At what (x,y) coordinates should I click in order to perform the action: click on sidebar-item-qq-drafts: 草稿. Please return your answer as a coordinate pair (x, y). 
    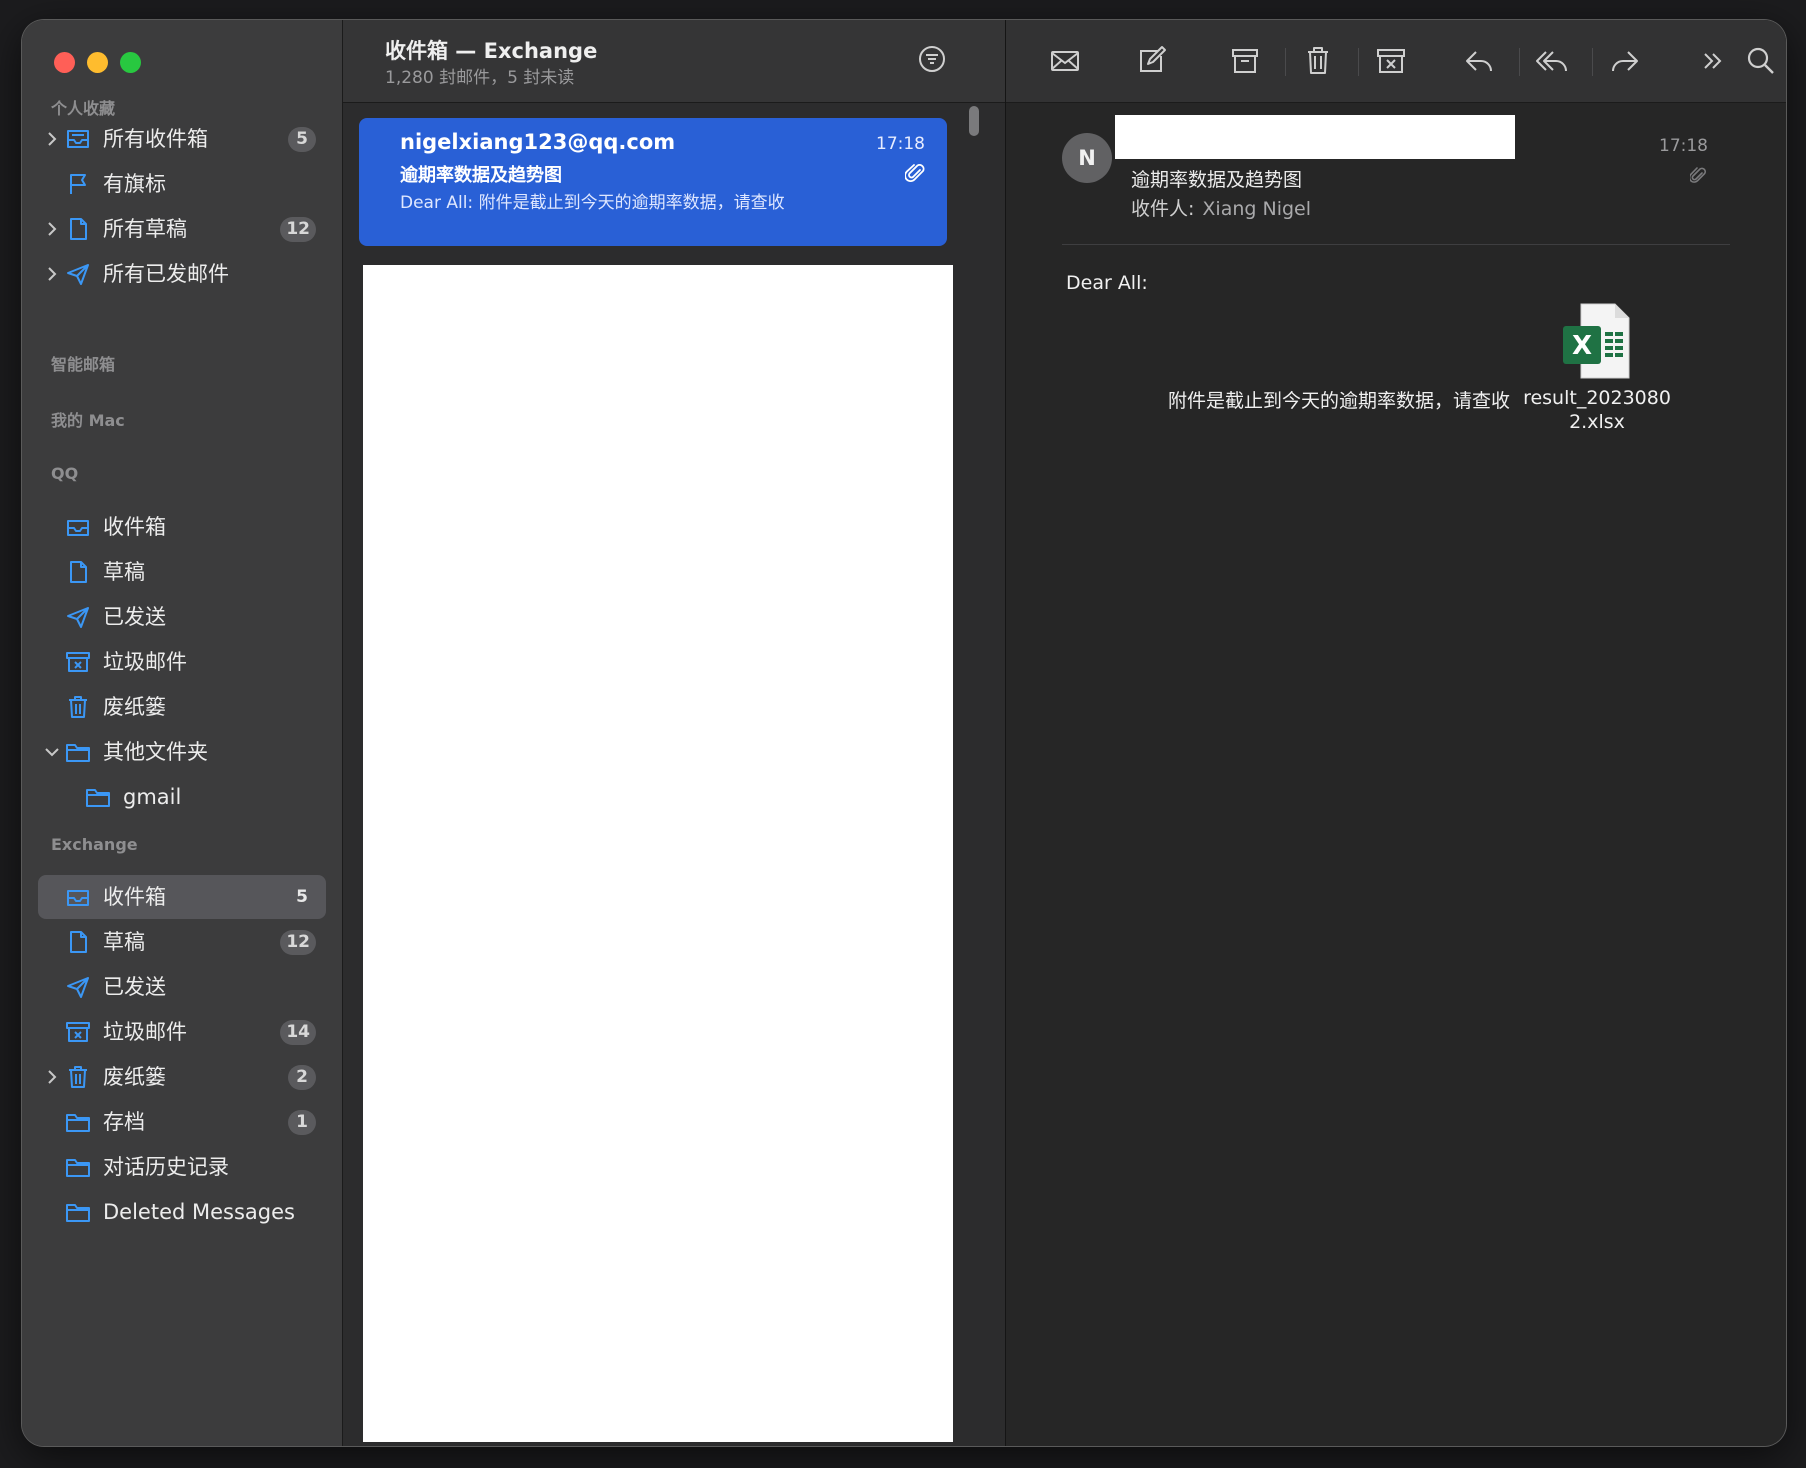
    Looking at the image, I should click on (182, 572).